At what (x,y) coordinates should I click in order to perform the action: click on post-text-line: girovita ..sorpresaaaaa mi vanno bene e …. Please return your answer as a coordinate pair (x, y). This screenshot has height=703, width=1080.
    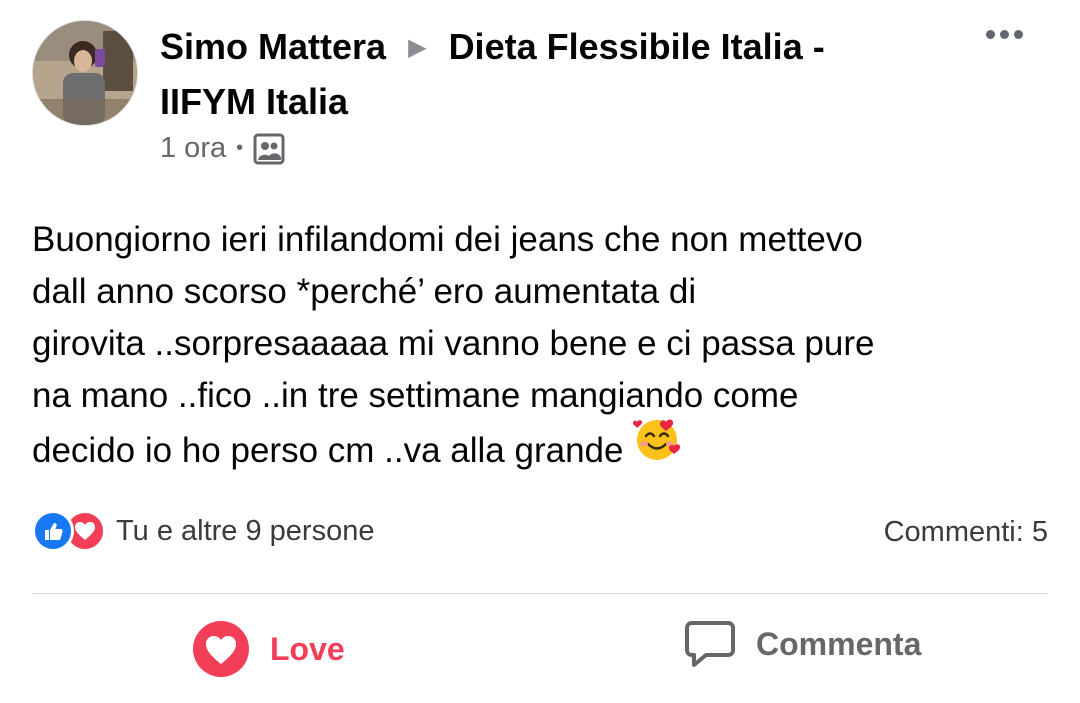
    Looking at the image, I should click on (453, 343).